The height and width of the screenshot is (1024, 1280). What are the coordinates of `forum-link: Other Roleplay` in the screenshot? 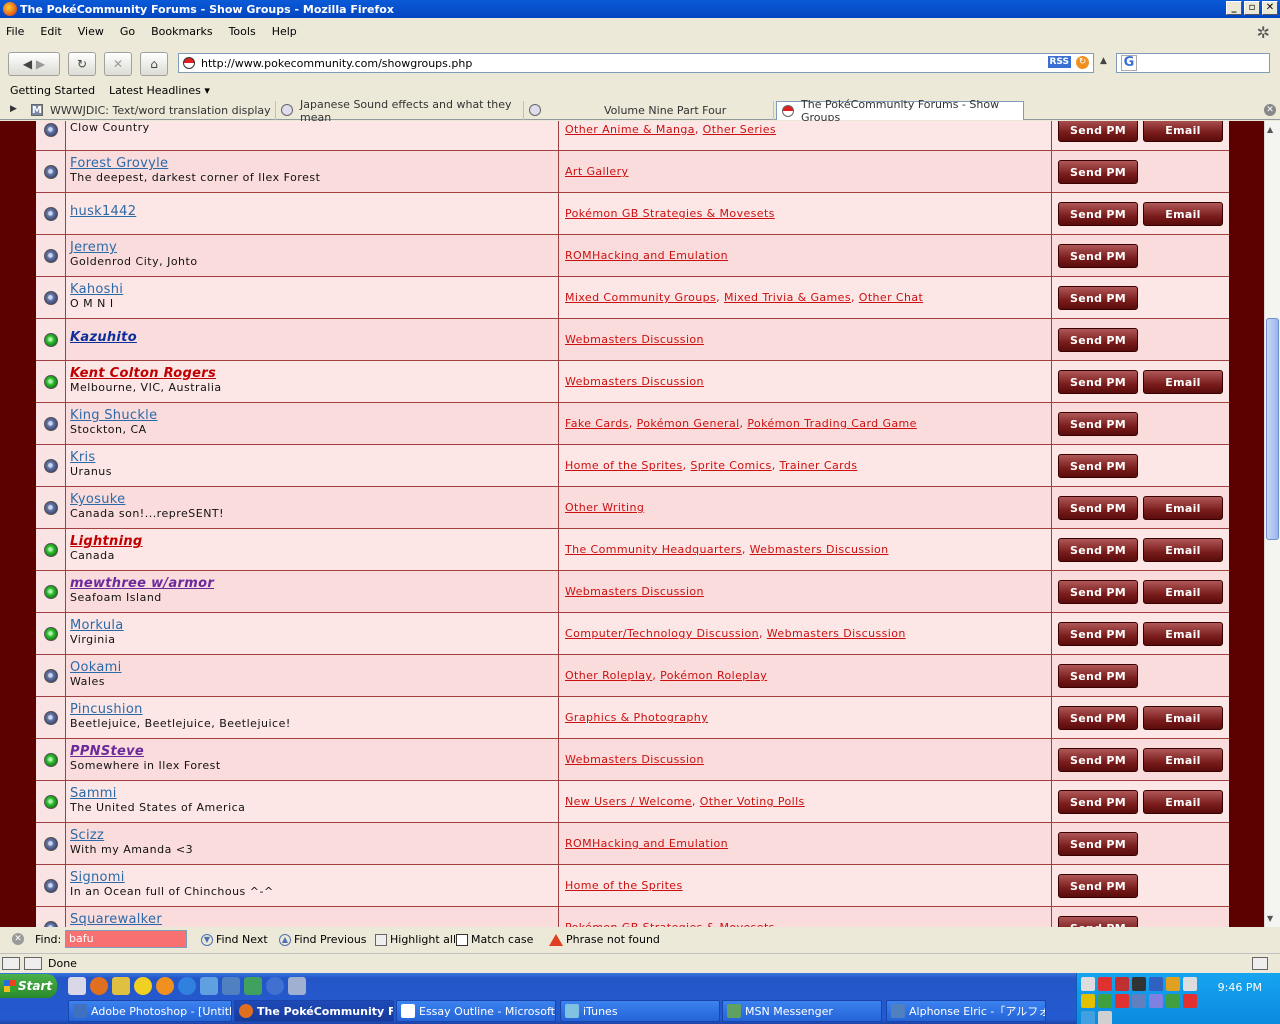 It's located at (608, 675).